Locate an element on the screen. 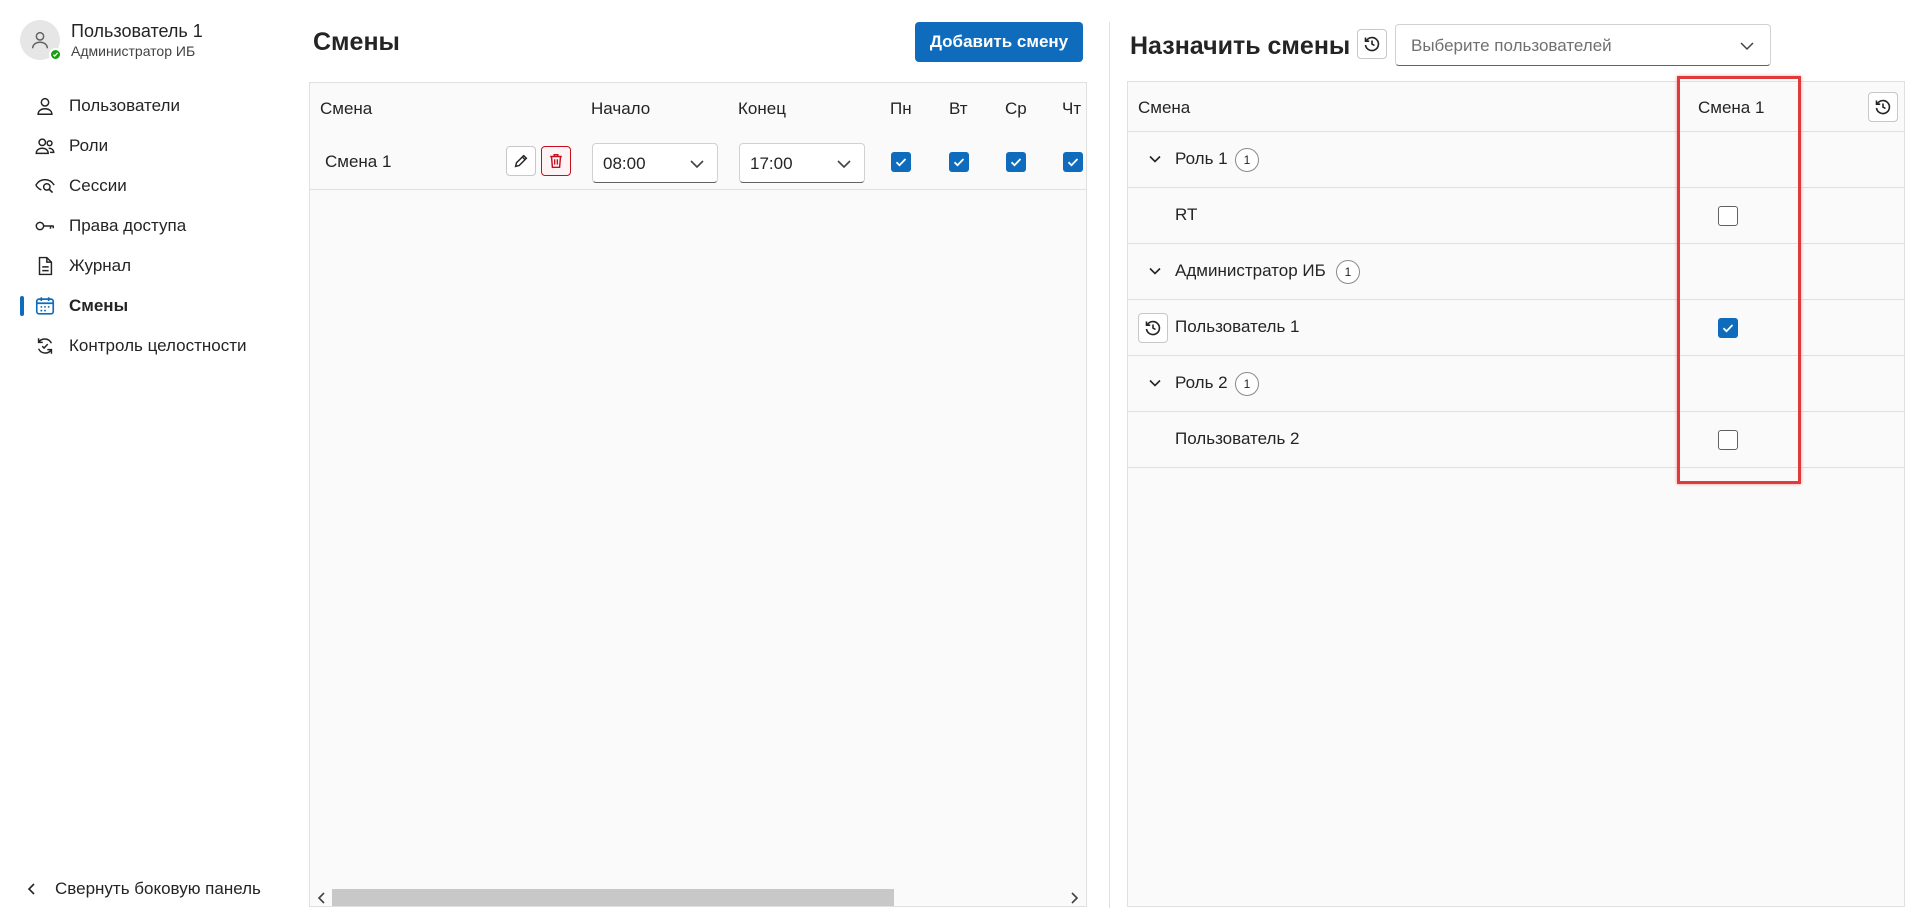 The height and width of the screenshot is (923, 1920). nav-item-roles: Роли is located at coordinates (150, 146).